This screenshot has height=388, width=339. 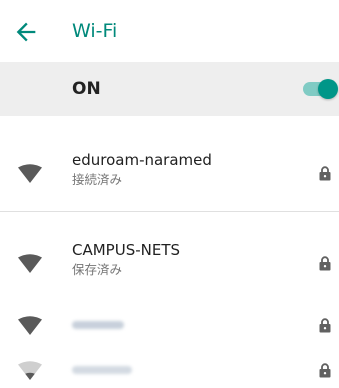 What do you see at coordinates (126, 250) in the screenshot?
I see `network-name: CAMPUS-NETS` at bounding box center [126, 250].